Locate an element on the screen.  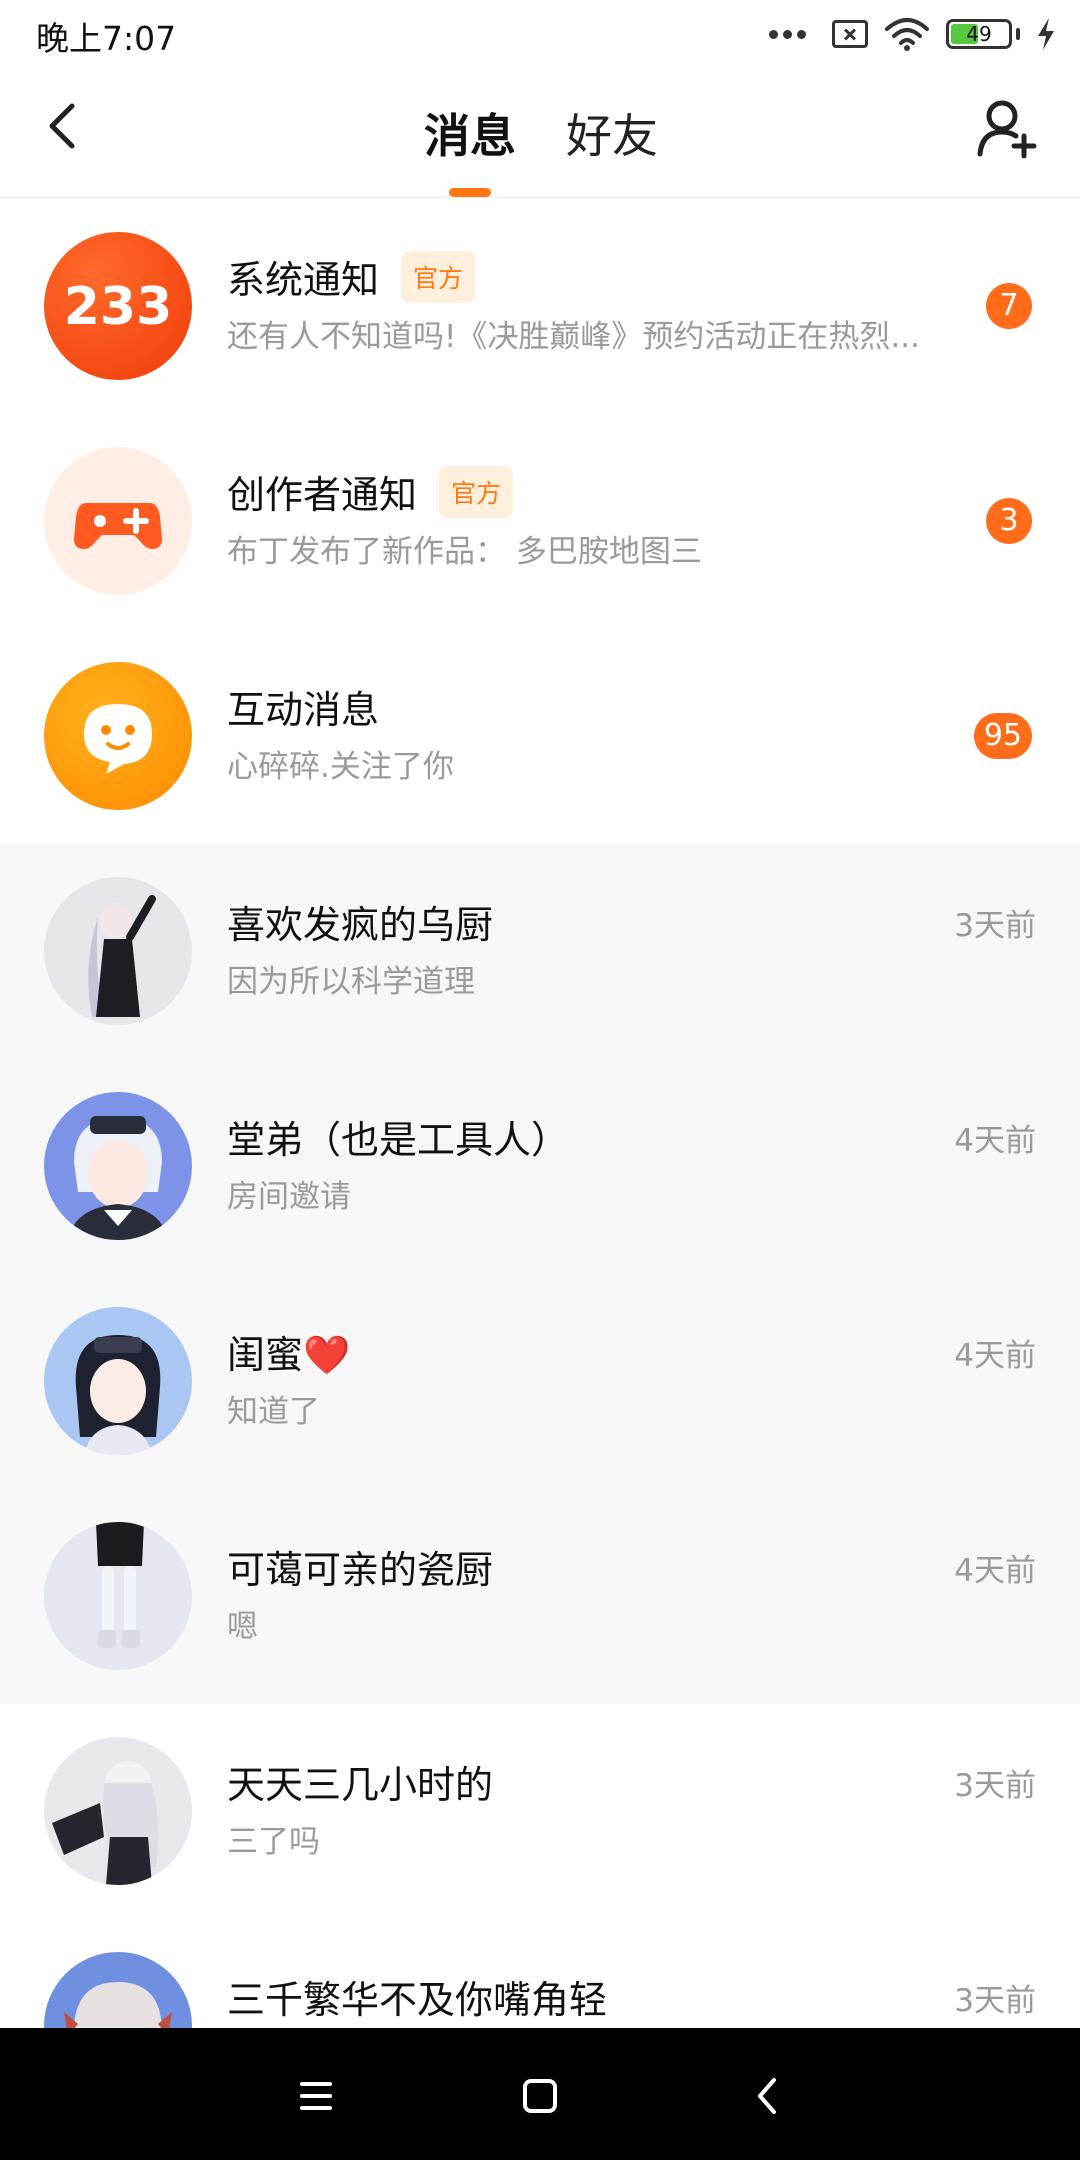
list-item-chat: 堂弟（也是工具人） 房间邀请 4天前 is located at coordinates (540, 1166).